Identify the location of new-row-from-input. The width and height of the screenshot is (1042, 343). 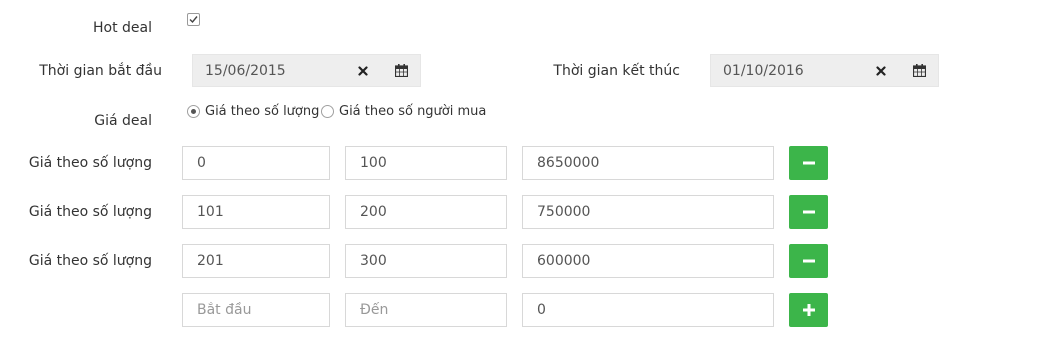
(256, 310).